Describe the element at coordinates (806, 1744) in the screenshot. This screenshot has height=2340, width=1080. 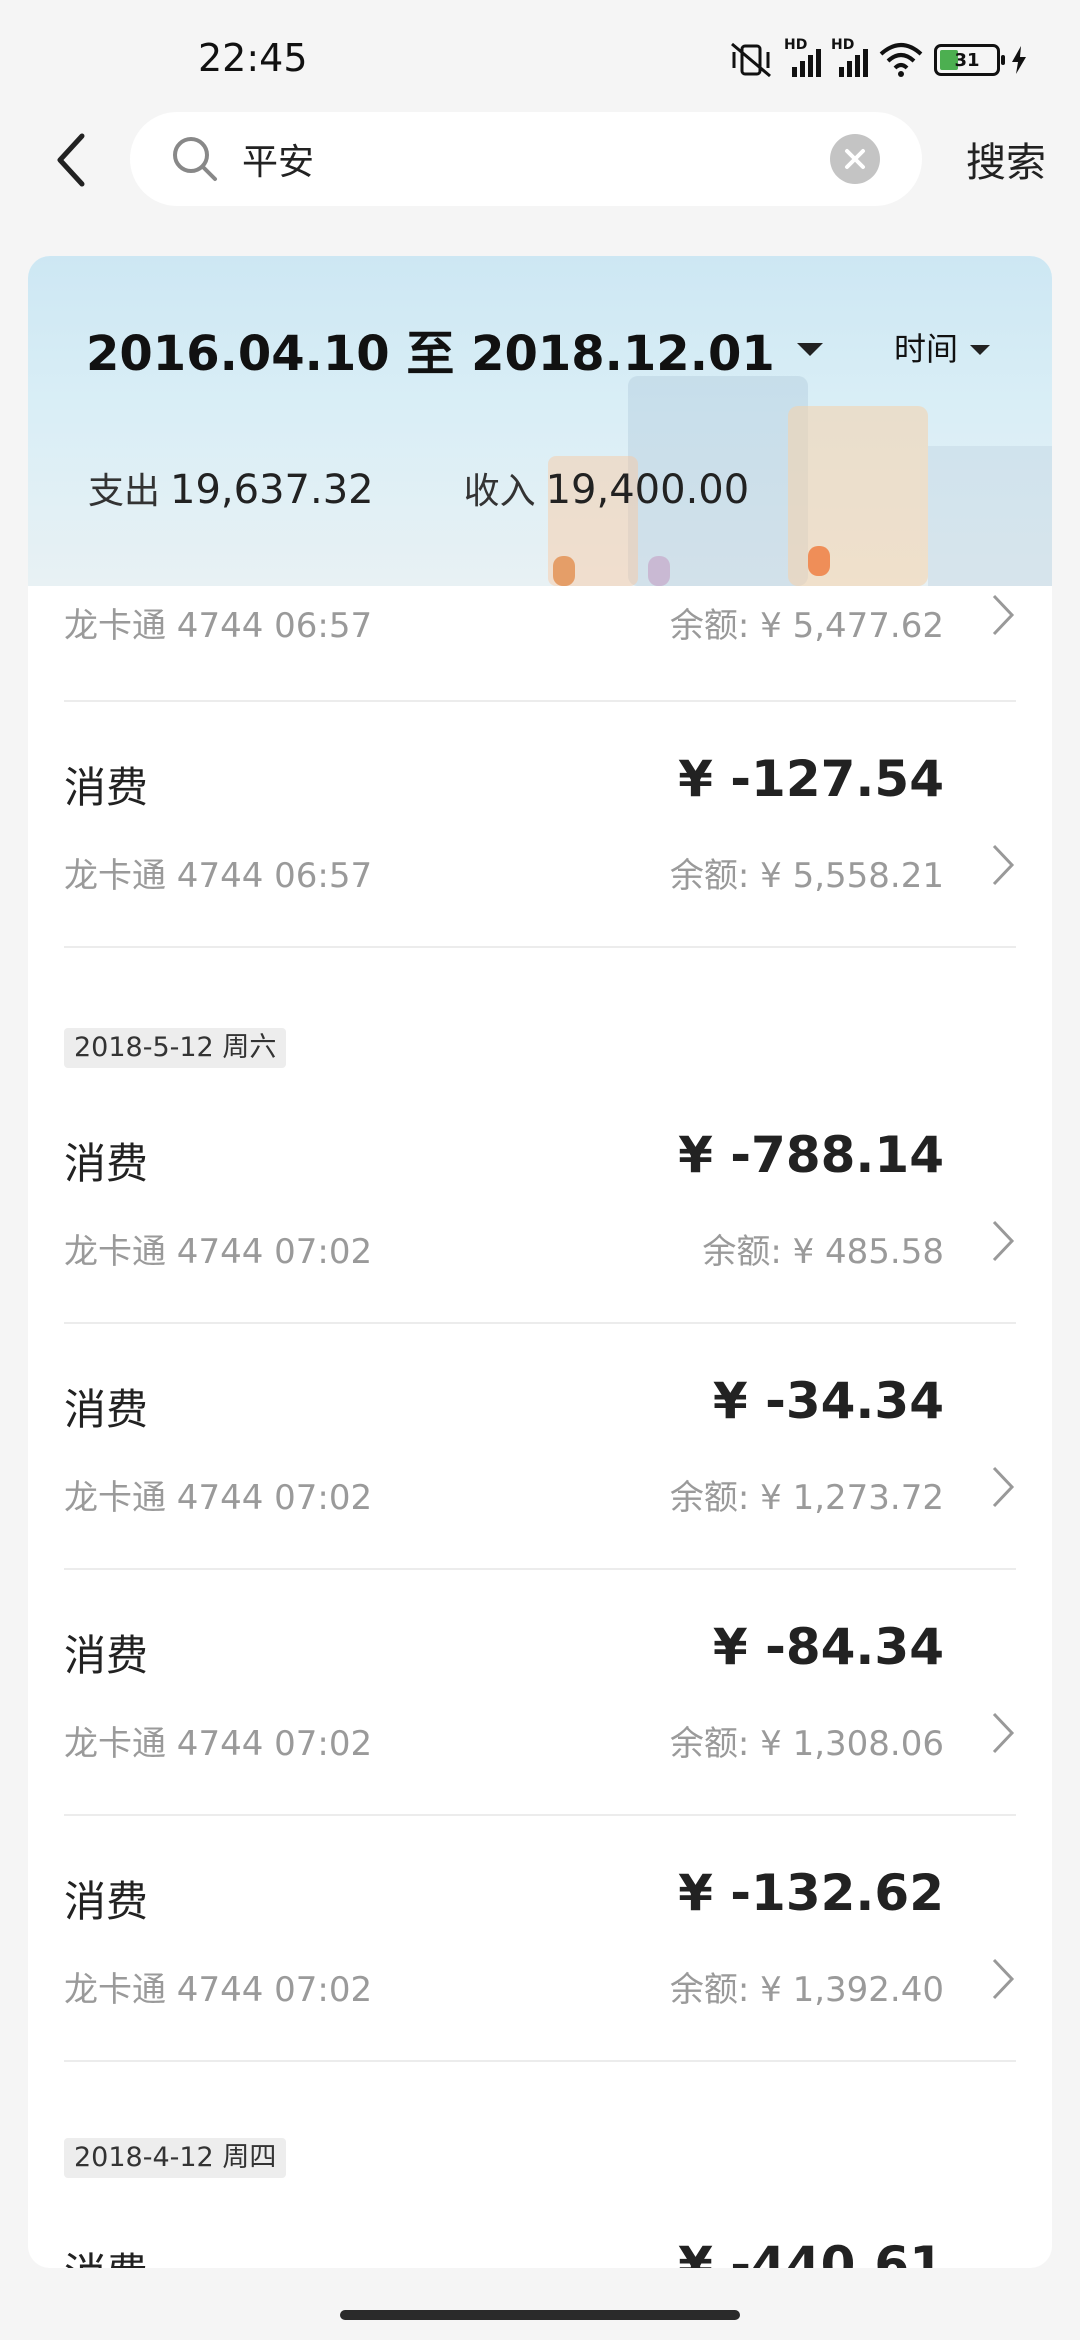
I see `transaction-balance: 余额: ¥ 1,308.06` at that location.